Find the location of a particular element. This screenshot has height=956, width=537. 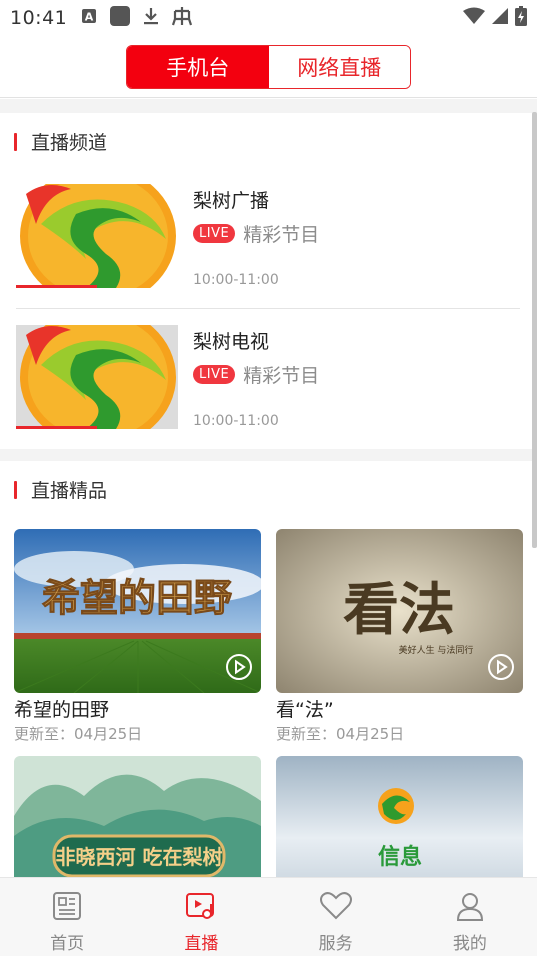

featured-card-law: 看法 美好人生 与法同行 看“法” 更新至：04月25日 is located at coordinates (399, 636).